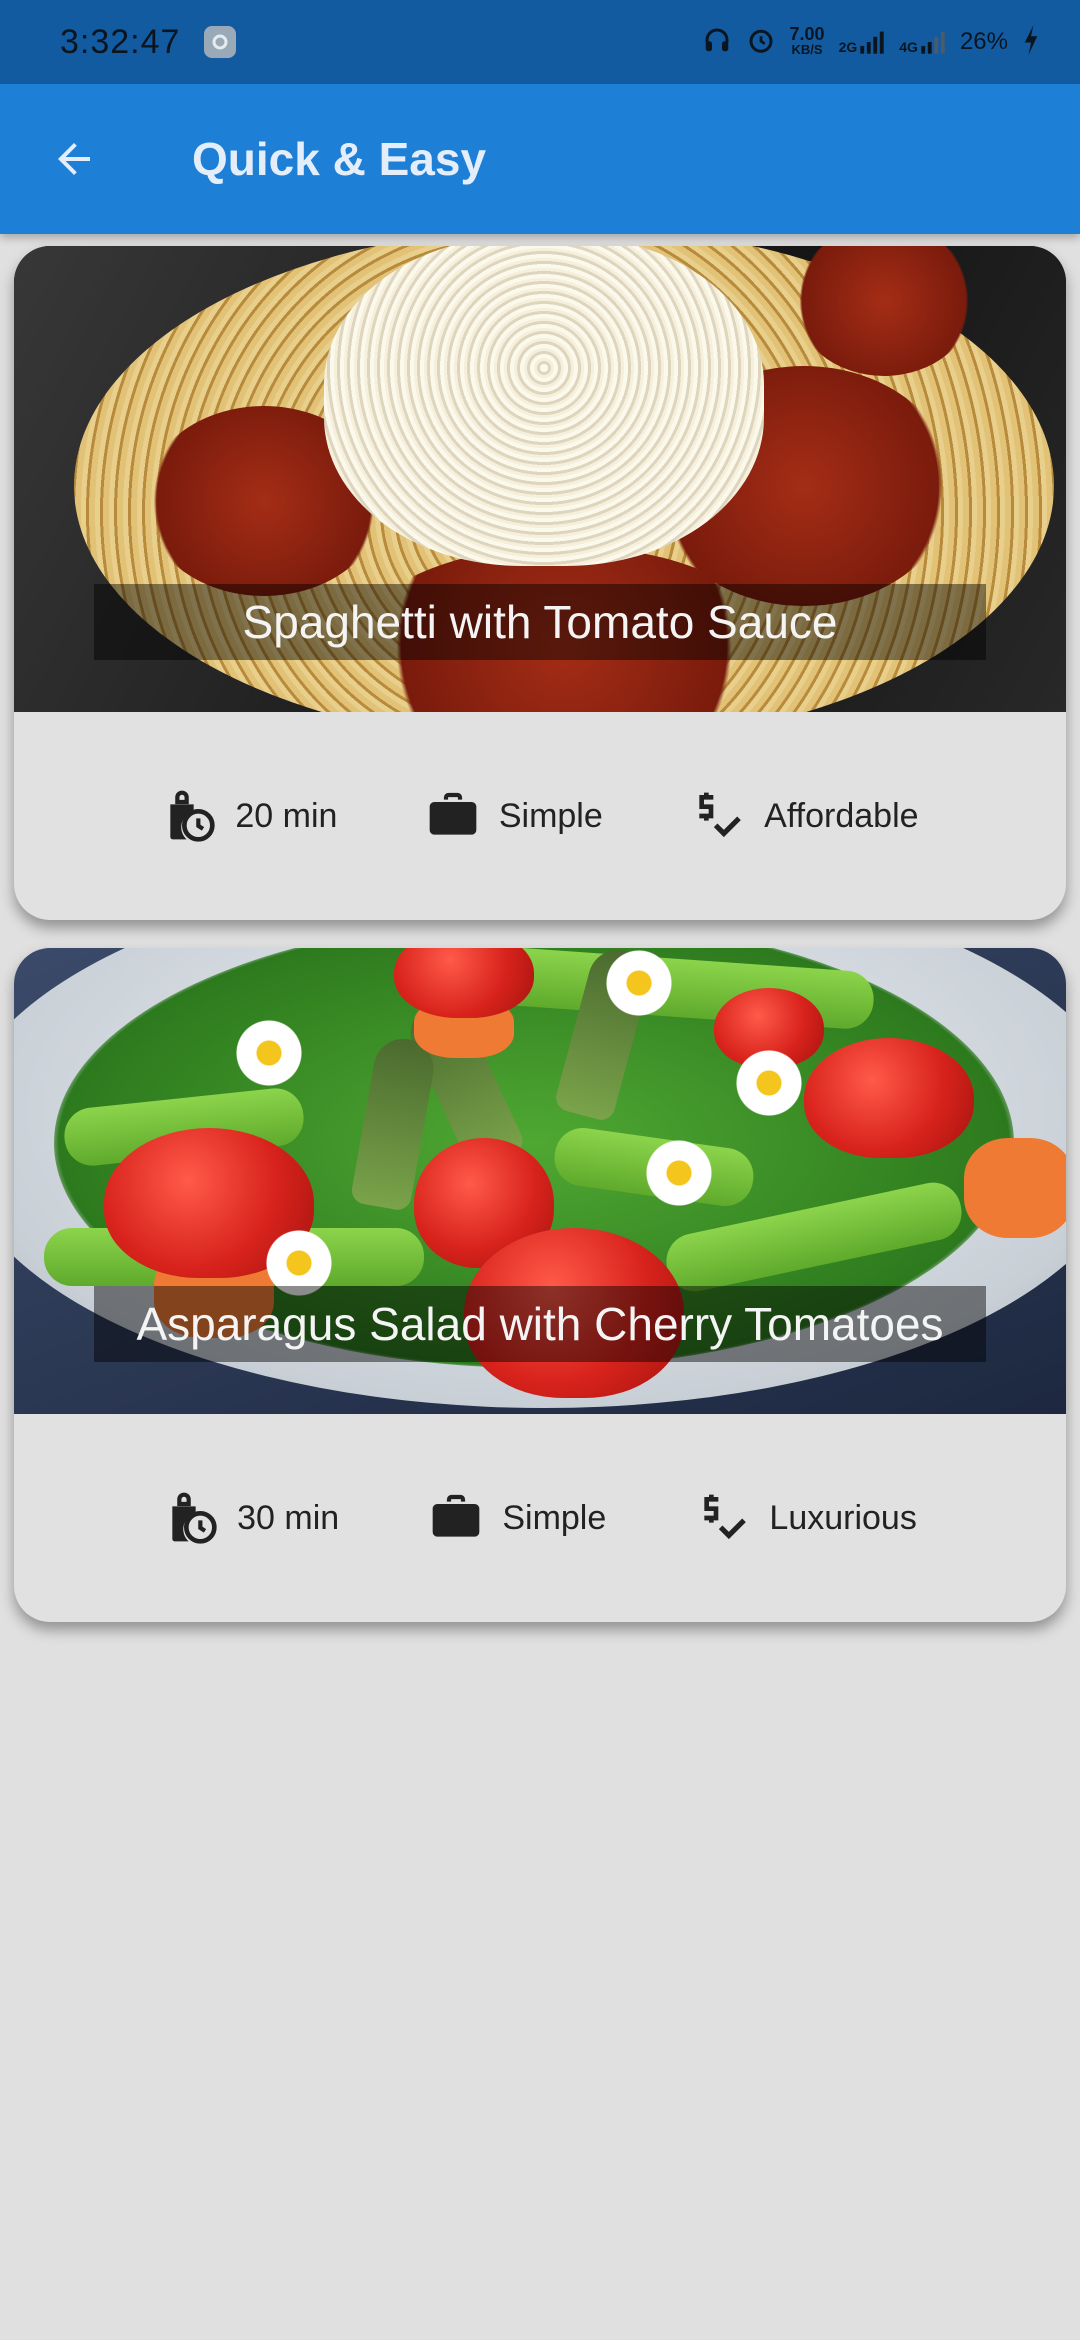  Describe the element at coordinates (540, 1324) in the screenshot. I see `meal-title: Asparagus Salad with Cherry Tomatoes` at that location.